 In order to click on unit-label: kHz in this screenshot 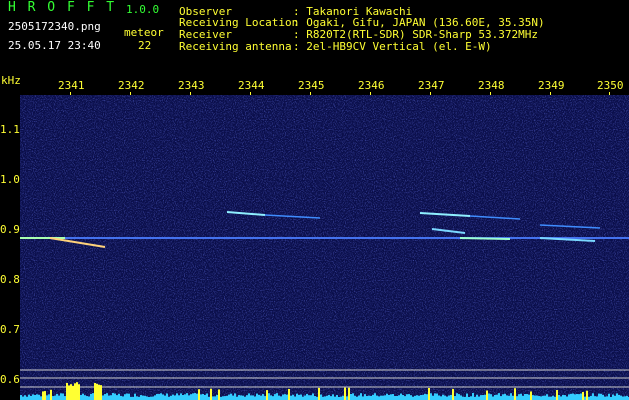, I will do `click(11, 80)`.